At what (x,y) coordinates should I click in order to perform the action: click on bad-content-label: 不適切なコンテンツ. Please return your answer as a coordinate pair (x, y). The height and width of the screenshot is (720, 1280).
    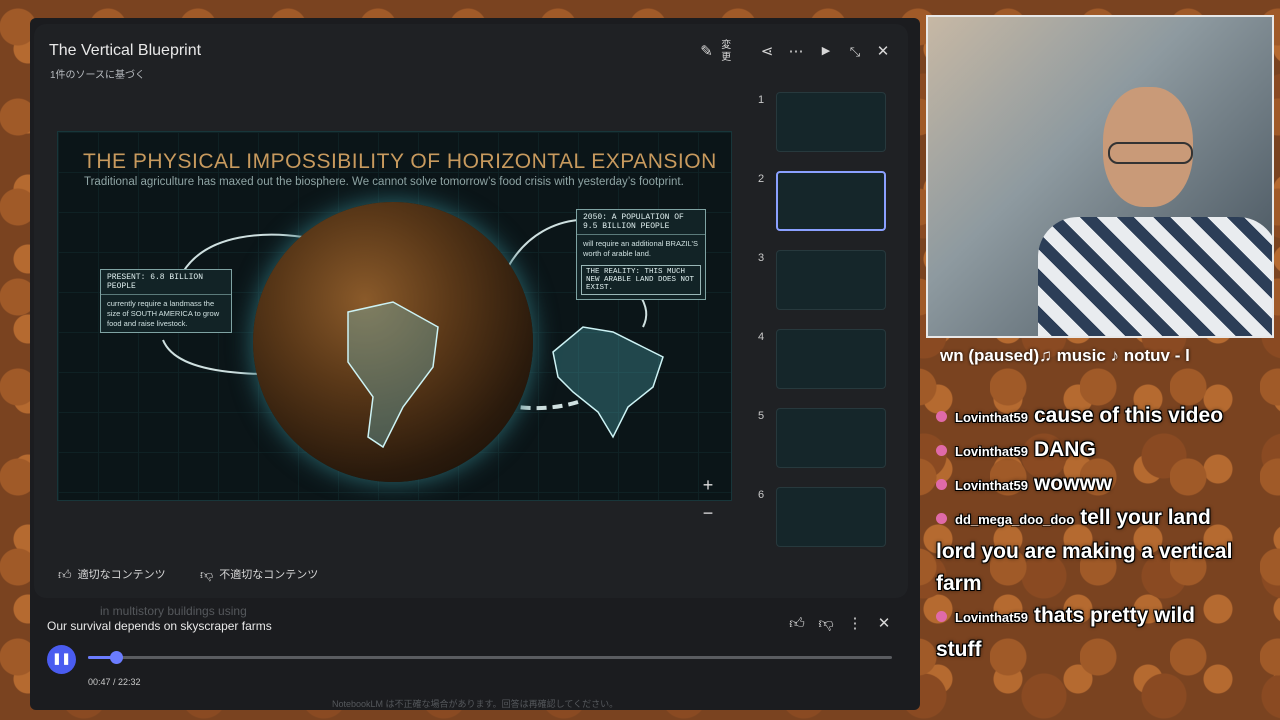
    Looking at the image, I should click on (269, 575).